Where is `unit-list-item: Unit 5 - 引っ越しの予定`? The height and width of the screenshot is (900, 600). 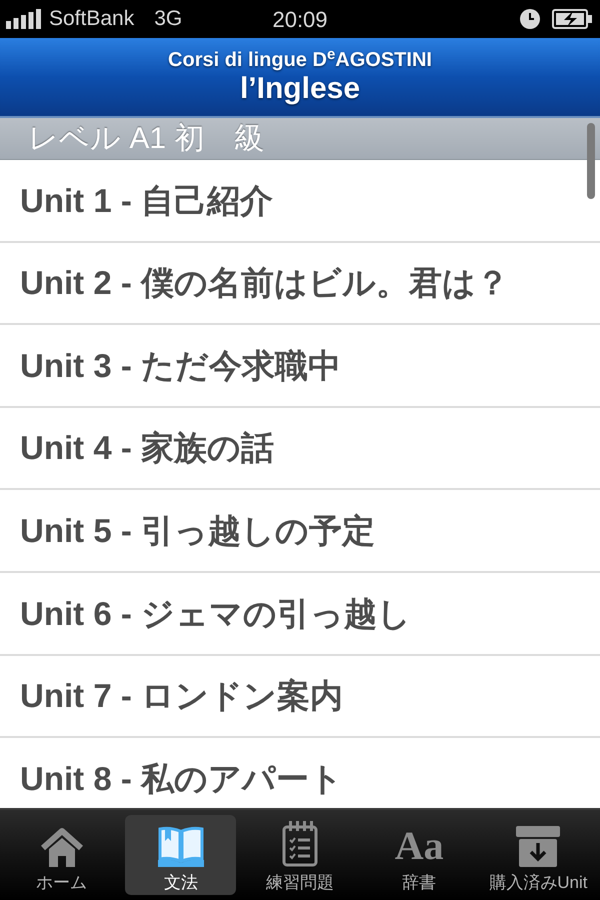
unit-list-item: Unit 5 - 引っ越しの予定 is located at coordinates (300, 531).